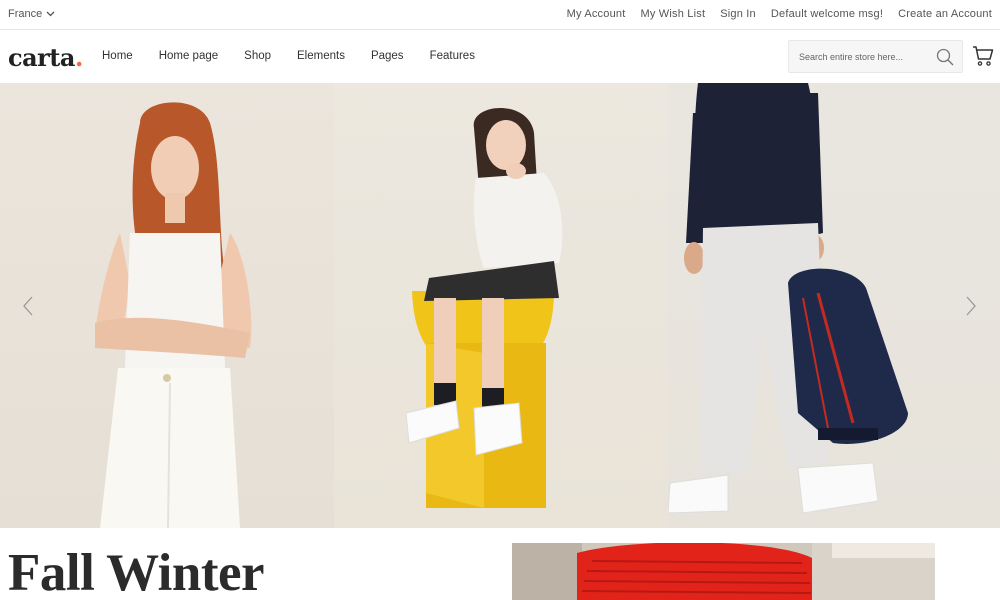 This screenshot has width=1000, height=600. What do you see at coordinates (945, 57) in the screenshot?
I see `search-icon` at bounding box center [945, 57].